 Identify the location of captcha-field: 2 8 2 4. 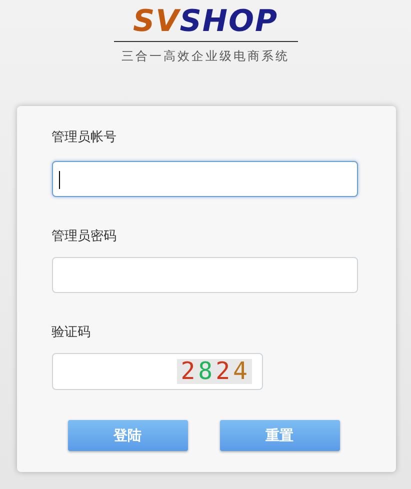
(157, 371).